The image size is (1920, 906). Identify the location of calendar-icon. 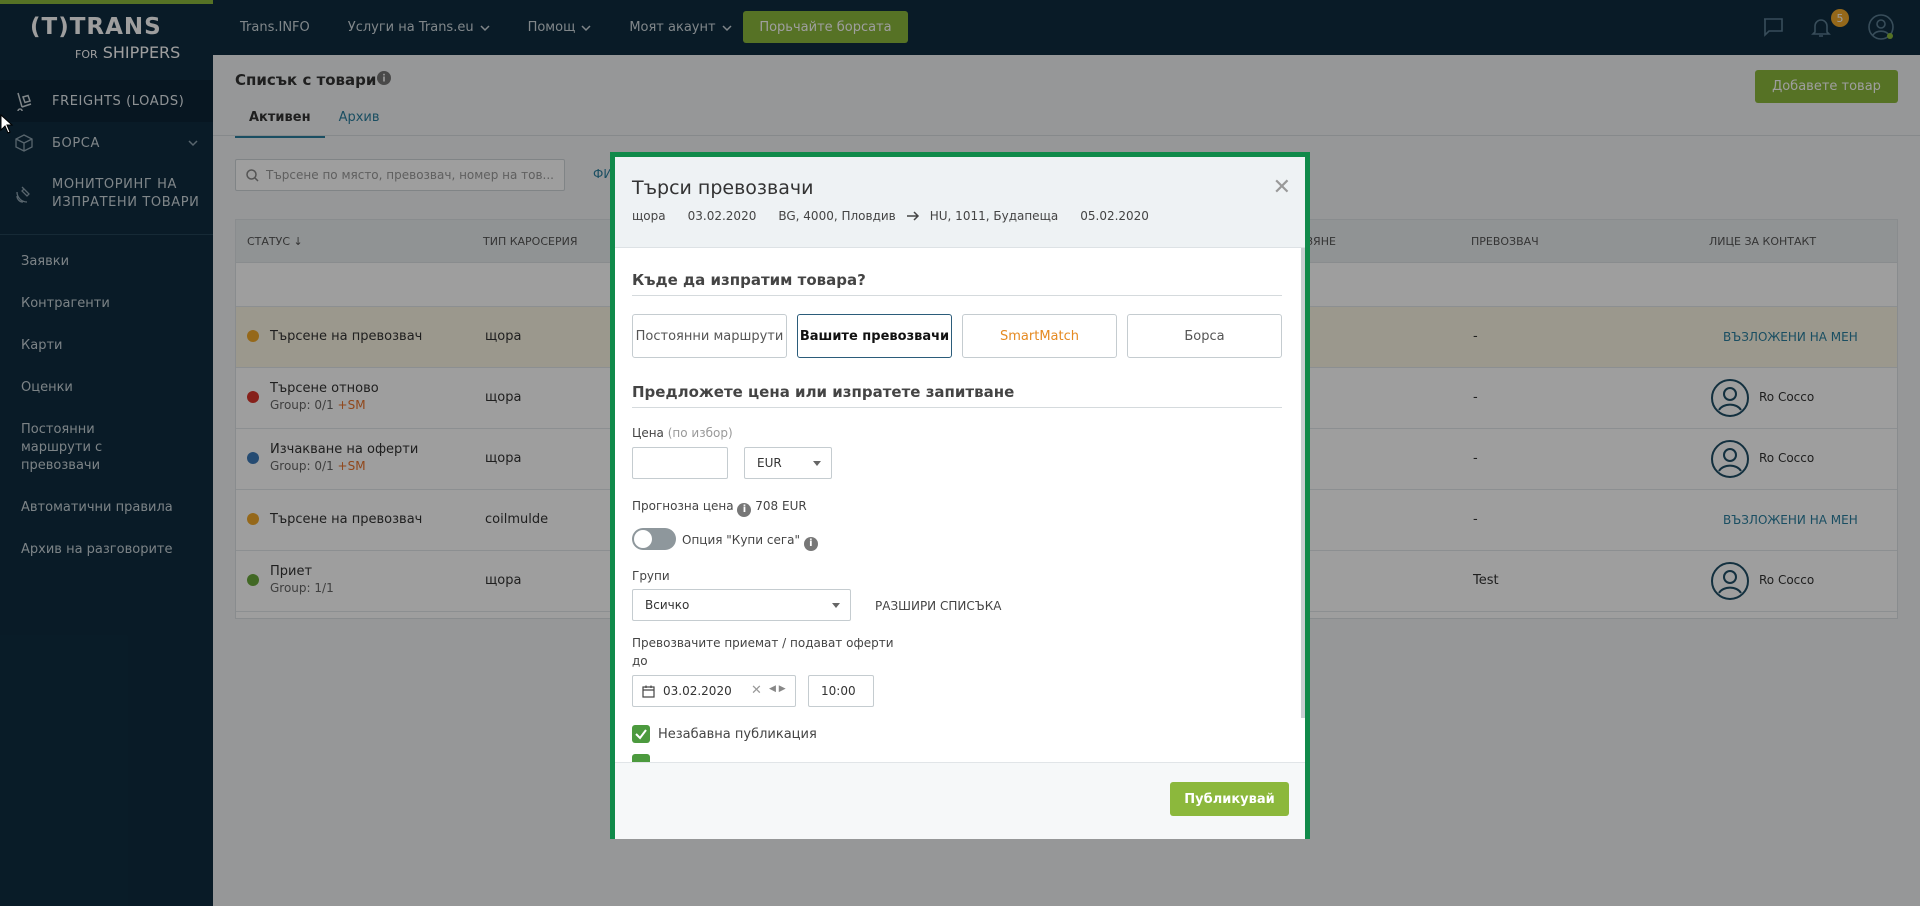
(648, 691).